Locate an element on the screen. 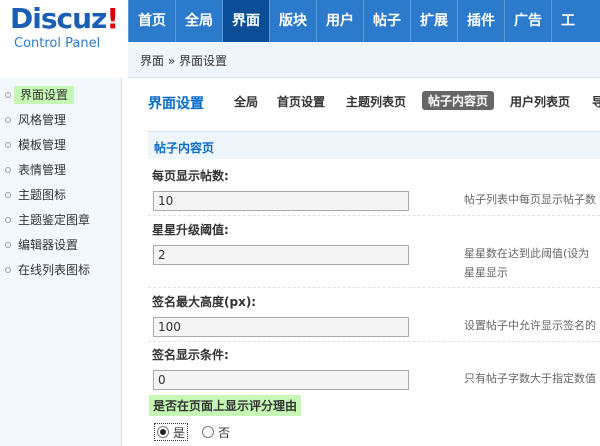  radio-label-no: 否 is located at coordinates (224, 432).